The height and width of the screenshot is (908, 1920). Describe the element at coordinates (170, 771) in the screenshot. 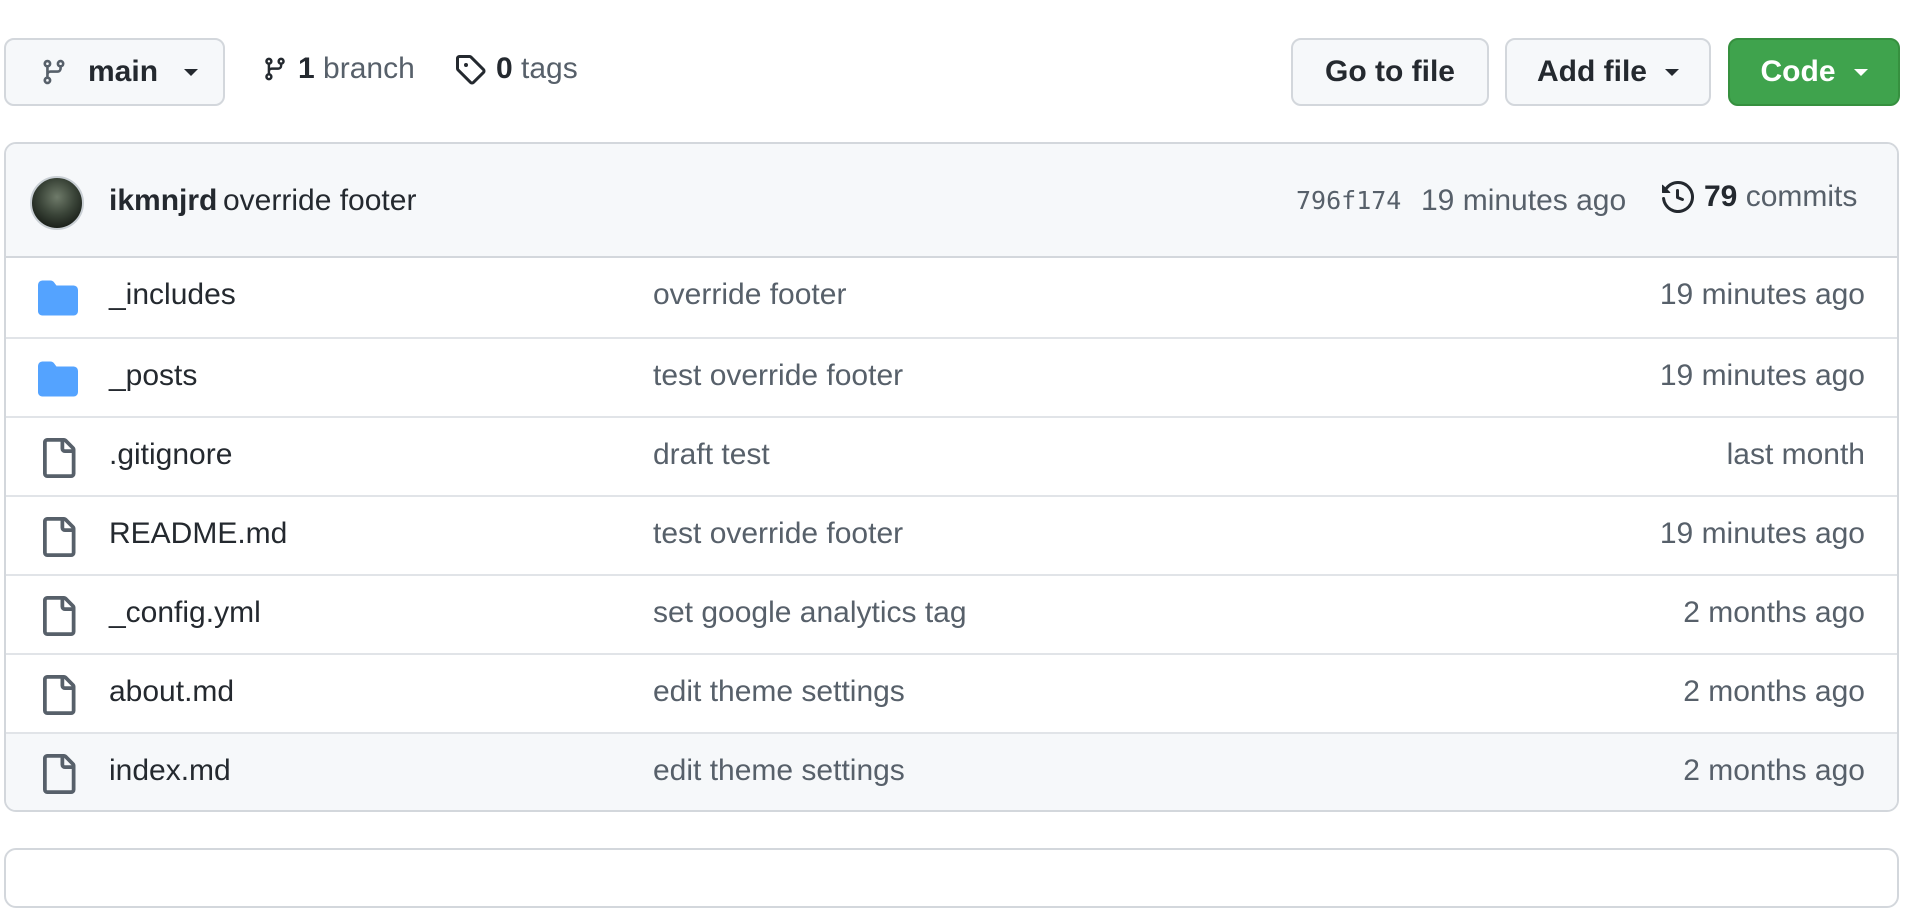

I see `file-name: index.md` at that location.